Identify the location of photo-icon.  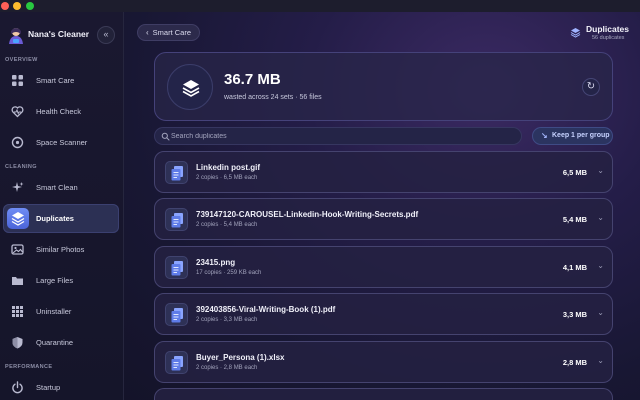
(17, 249).